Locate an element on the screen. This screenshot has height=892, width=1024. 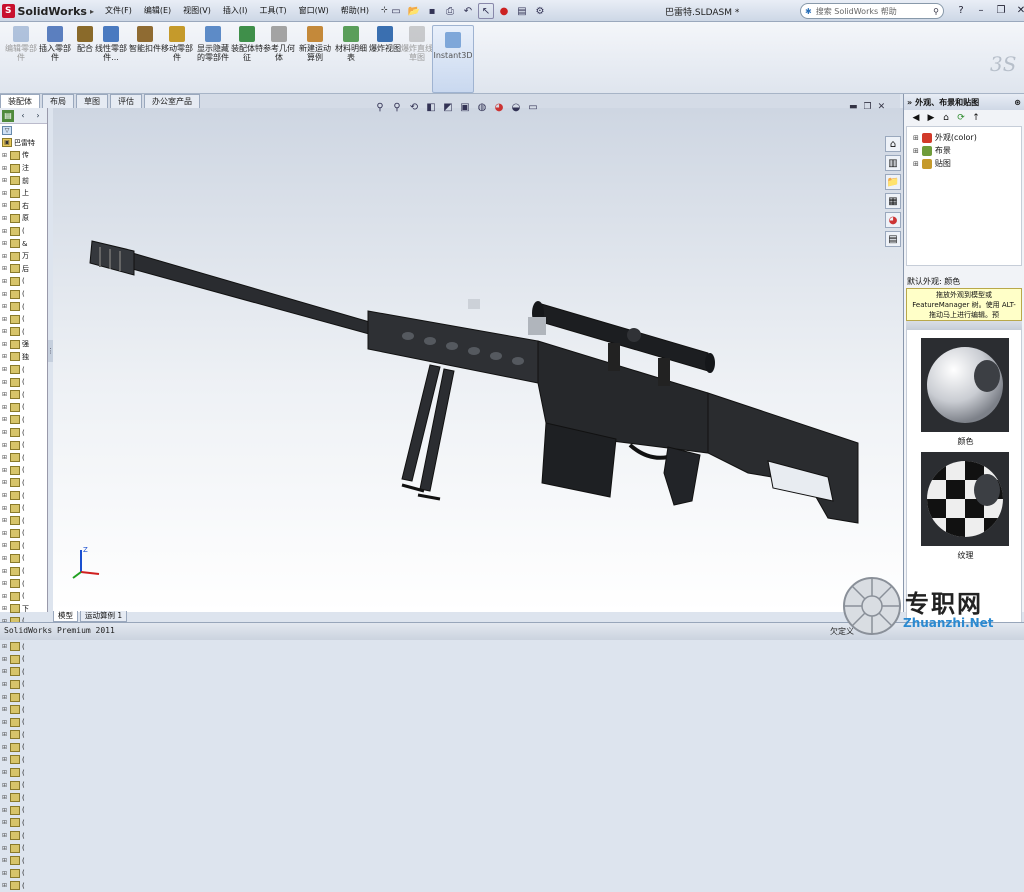
tree-row: ⊞ 万 is located at coordinates (23, 256).